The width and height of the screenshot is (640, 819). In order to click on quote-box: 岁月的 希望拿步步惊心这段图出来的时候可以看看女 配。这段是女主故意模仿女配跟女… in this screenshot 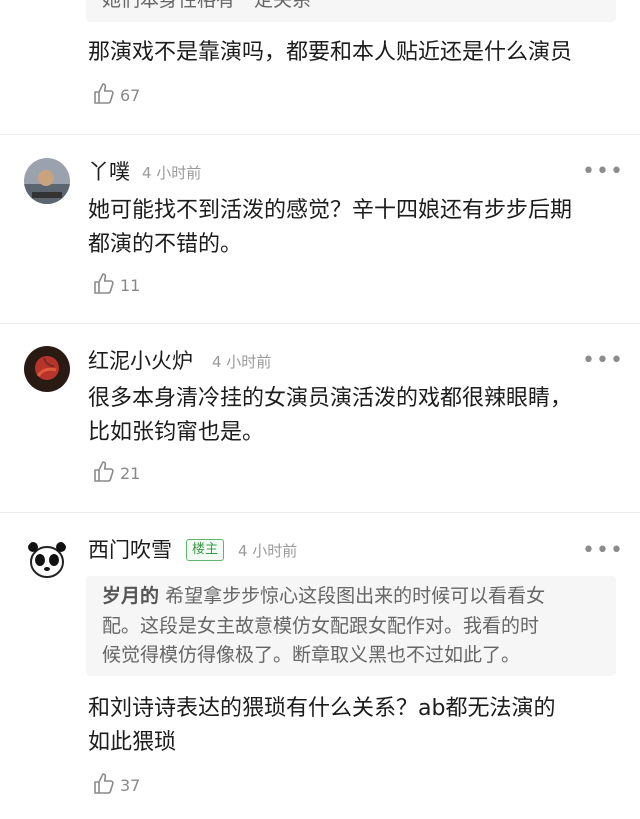, I will do `click(351, 626)`.